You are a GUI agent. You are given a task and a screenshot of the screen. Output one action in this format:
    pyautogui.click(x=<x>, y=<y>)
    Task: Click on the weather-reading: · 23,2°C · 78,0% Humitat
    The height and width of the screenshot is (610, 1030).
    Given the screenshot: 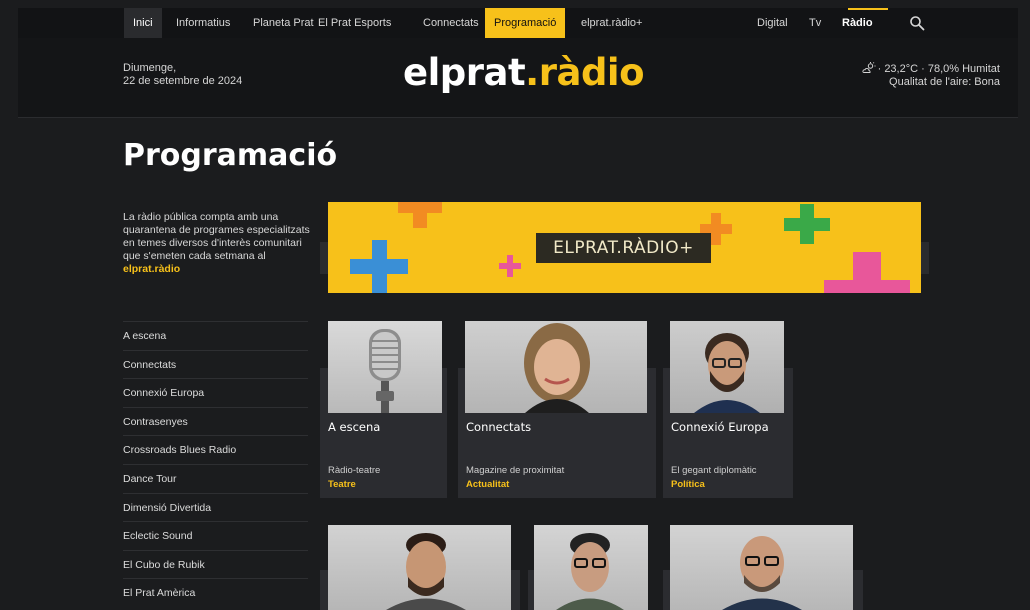 What is the action you would take?
    pyautogui.click(x=938, y=69)
    